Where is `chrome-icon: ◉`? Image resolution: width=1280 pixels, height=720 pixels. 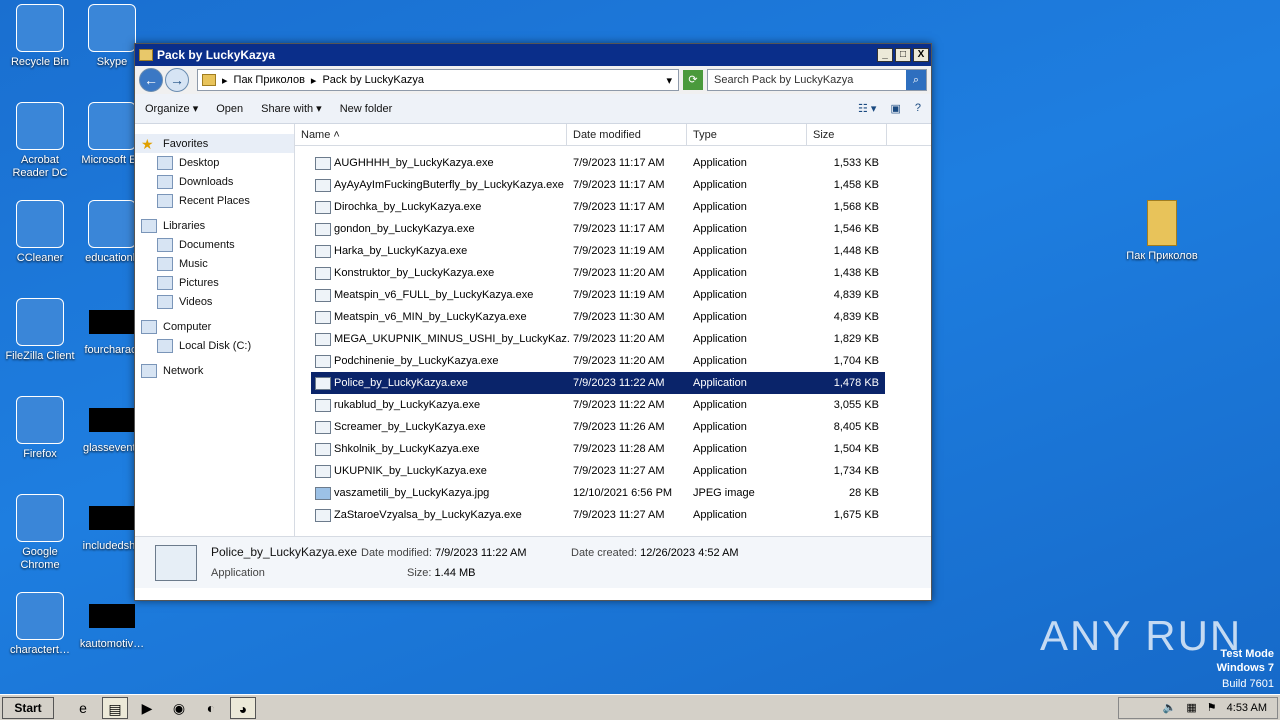 chrome-icon: ◉ is located at coordinates (179, 708).